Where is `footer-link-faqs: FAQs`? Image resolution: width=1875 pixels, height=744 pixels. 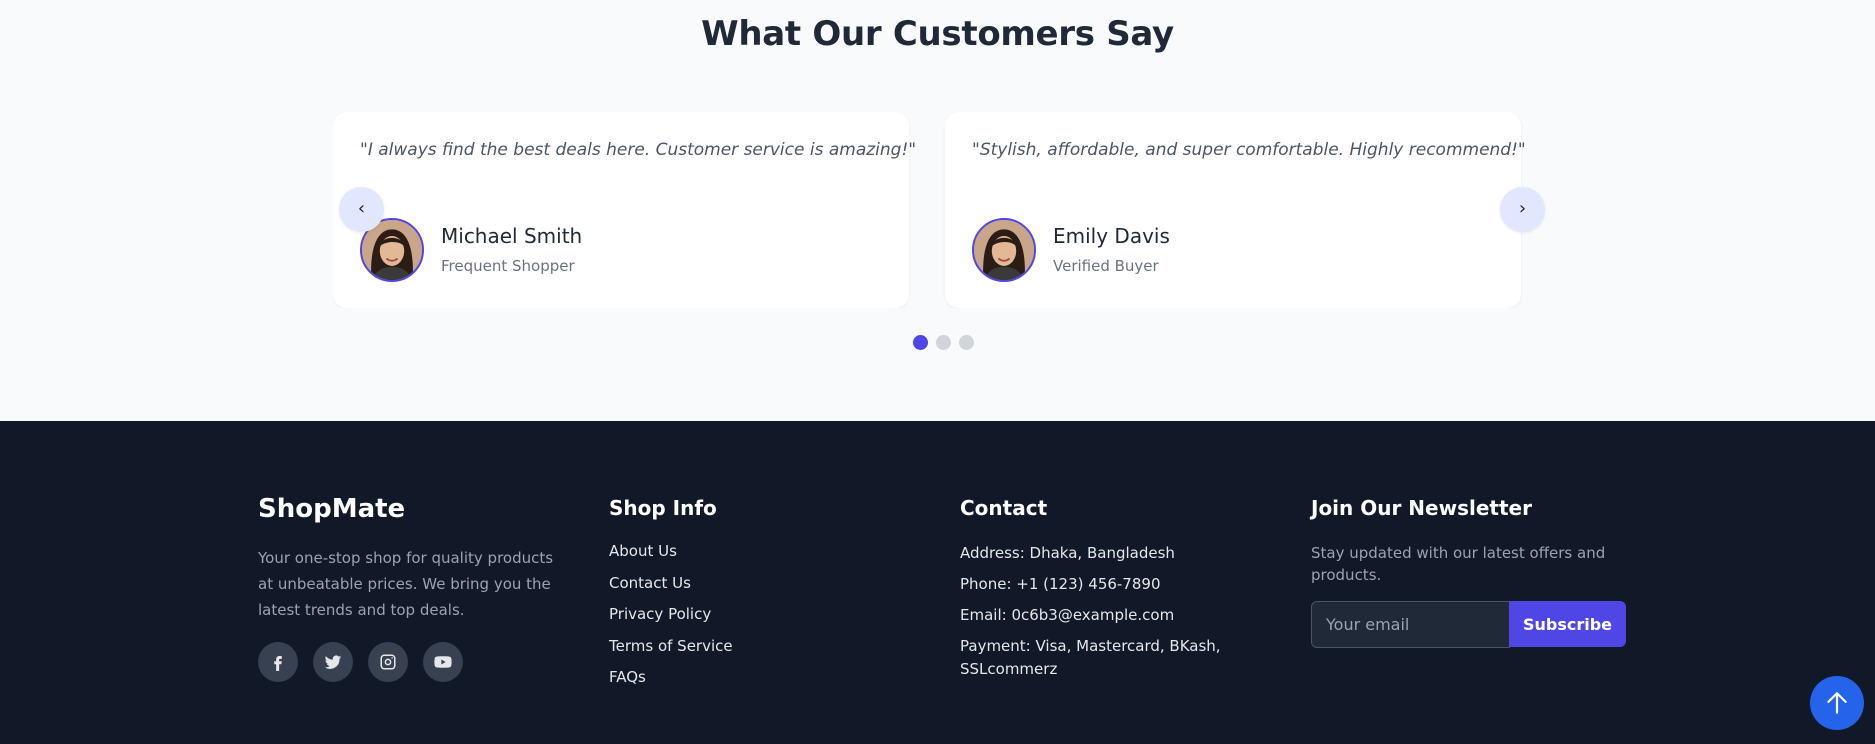
footer-link-faqs: FAQs is located at coordinates (671, 677).